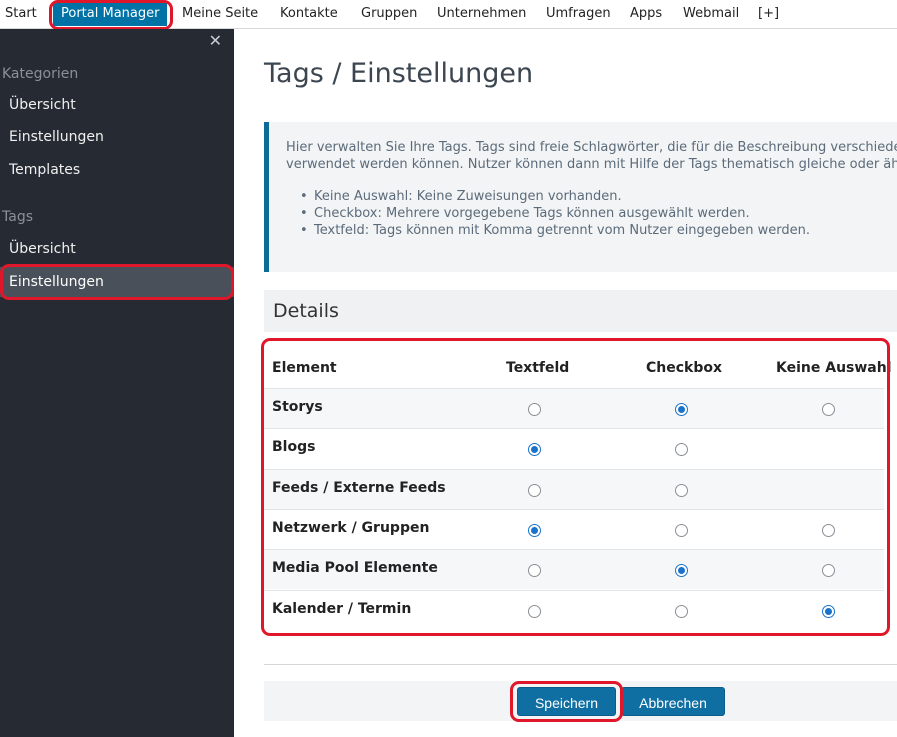 The width and height of the screenshot is (897, 737). Describe the element at coordinates (297, 407) in the screenshot. I see `row-label: Storys` at that location.